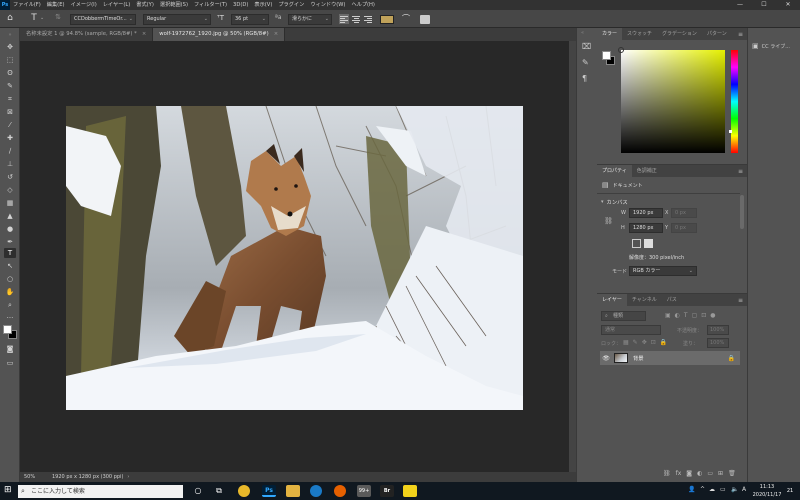 Image resolution: width=800 pixels, height=500 pixels. Describe the element at coordinates (364, 491) in the screenshot. I see `app-badge-icon: 99+` at that location.